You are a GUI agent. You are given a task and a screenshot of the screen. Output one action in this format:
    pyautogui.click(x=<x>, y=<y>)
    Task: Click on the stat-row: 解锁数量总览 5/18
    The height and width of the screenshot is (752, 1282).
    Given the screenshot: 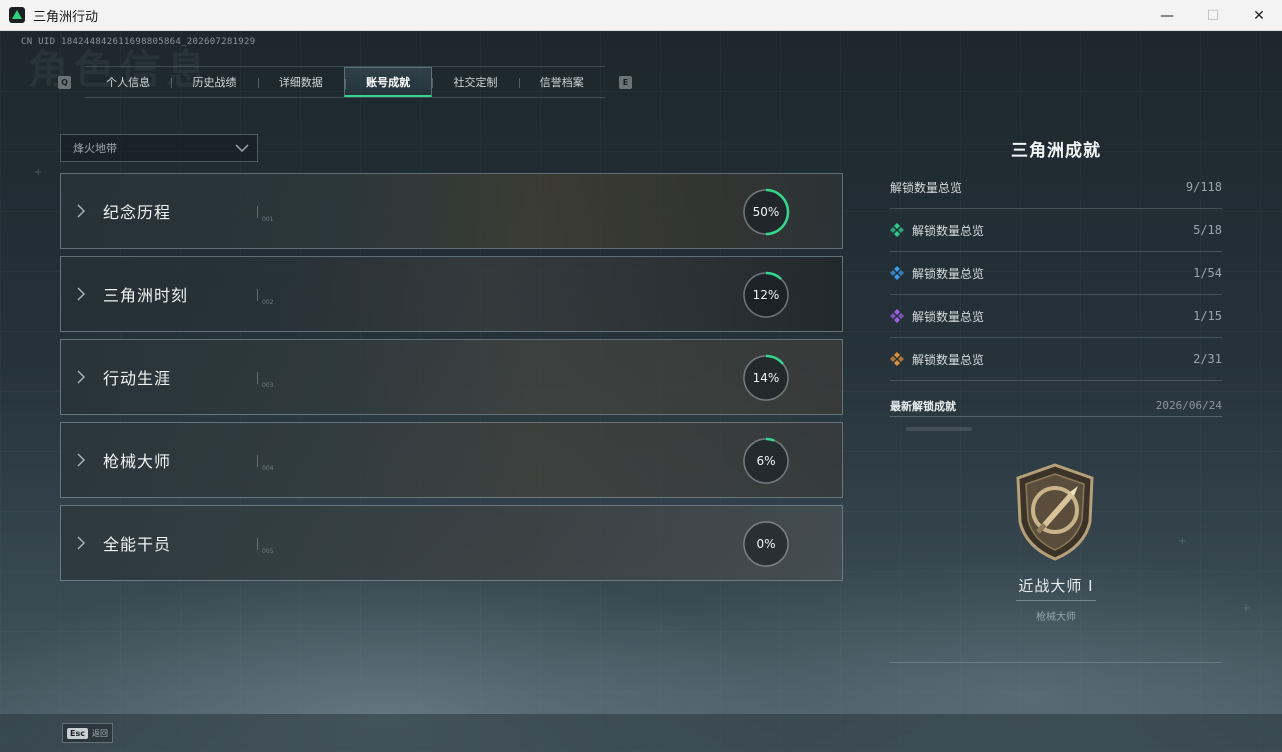 What is the action you would take?
    pyautogui.click(x=1056, y=230)
    